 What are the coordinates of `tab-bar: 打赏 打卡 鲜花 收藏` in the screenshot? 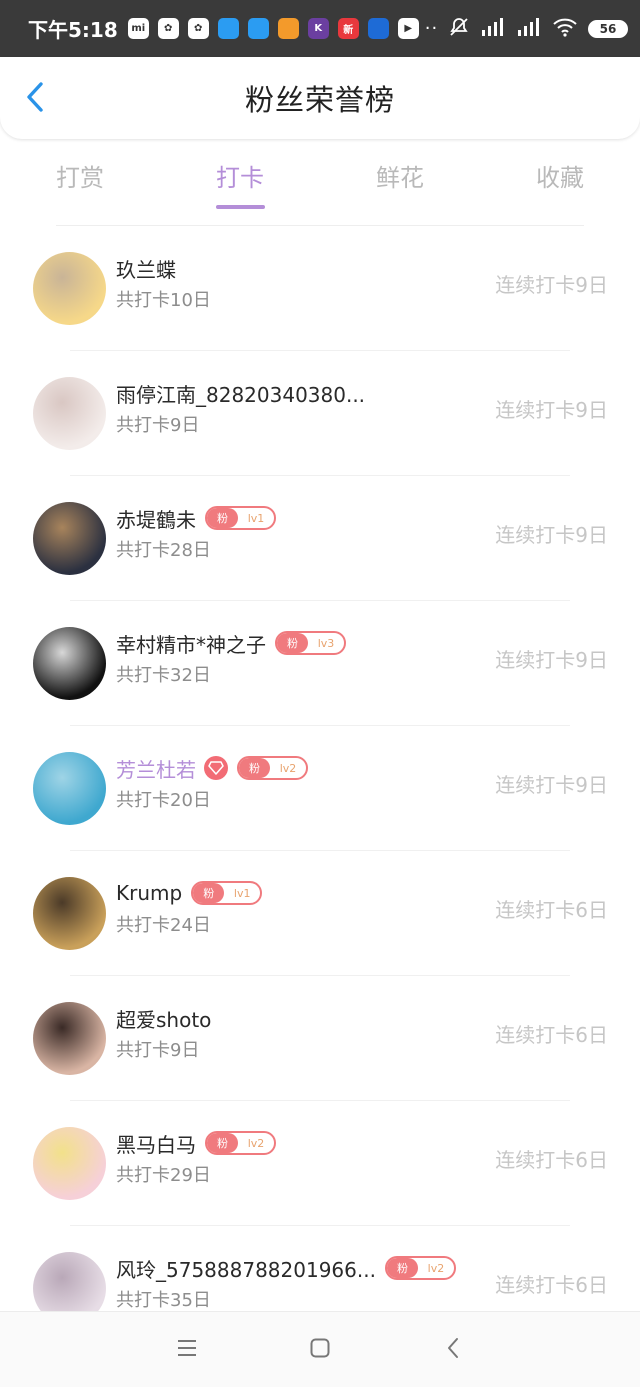 It's located at (320, 185).